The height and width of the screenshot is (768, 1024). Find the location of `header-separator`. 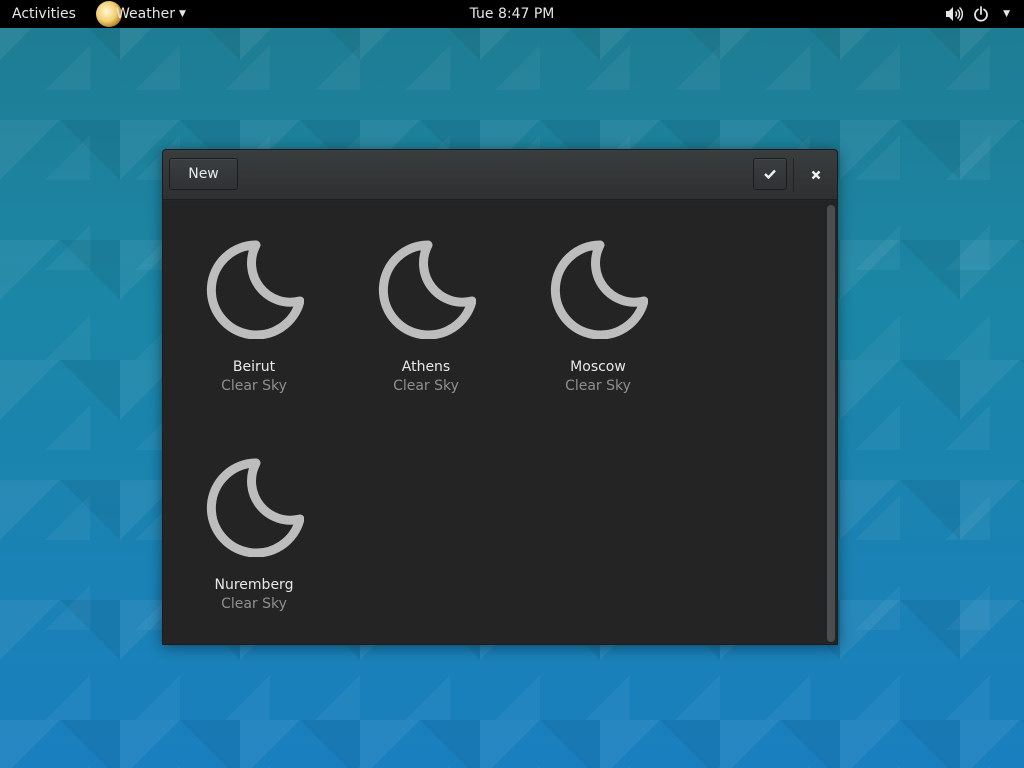

header-separator is located at coordinates (793, 175).